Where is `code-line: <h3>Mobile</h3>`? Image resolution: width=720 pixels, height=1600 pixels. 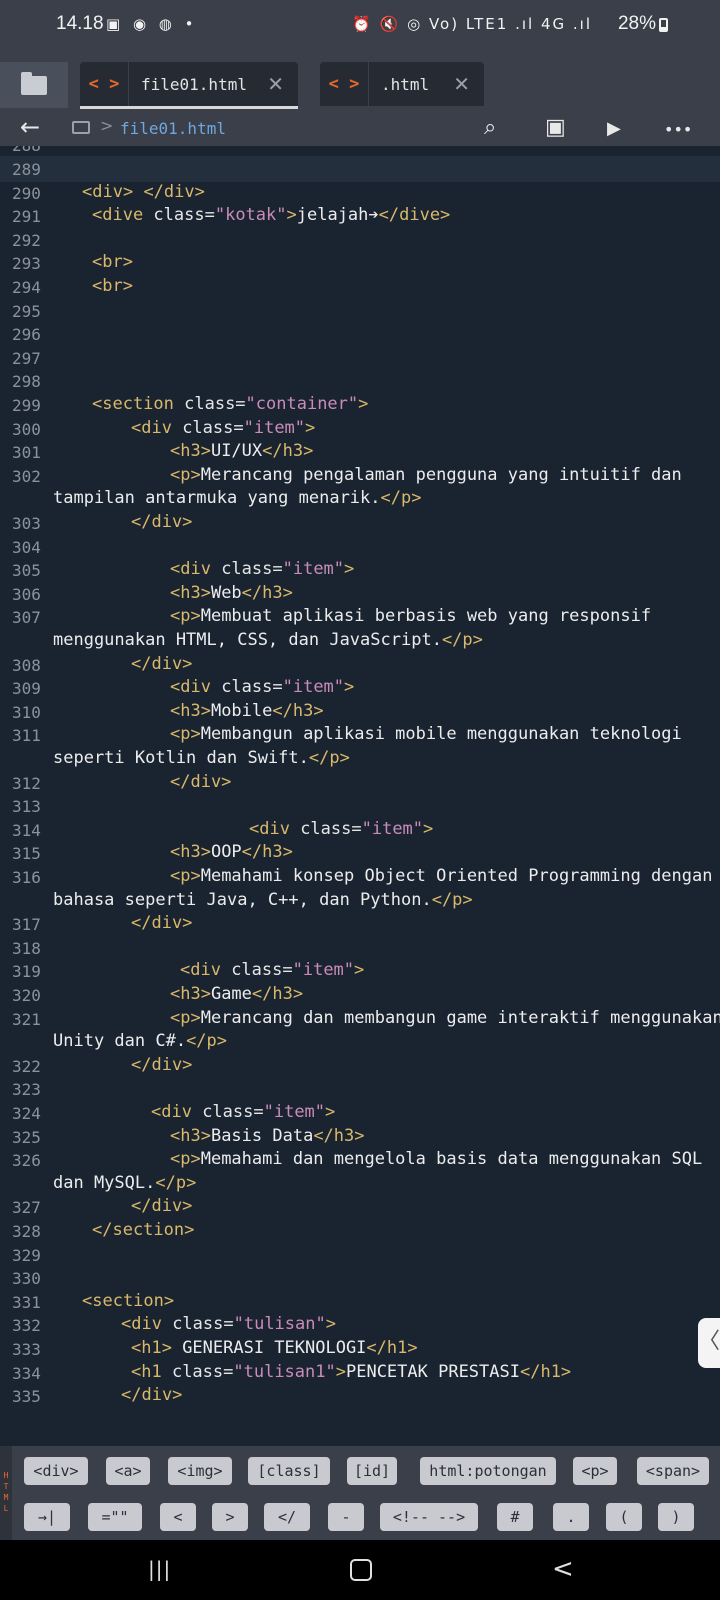
code-line: <h3>Mobile</h3> is located at coordinates (247, 711).